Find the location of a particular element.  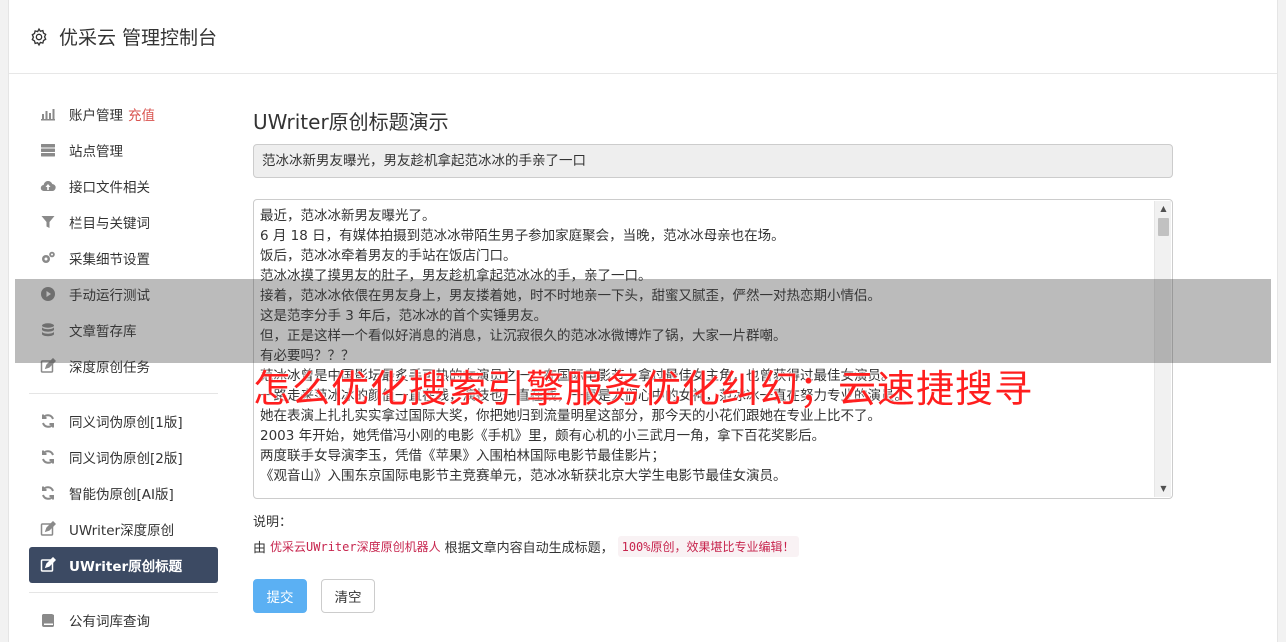

clear-button: 清空 is located at coordinates (348, 596).